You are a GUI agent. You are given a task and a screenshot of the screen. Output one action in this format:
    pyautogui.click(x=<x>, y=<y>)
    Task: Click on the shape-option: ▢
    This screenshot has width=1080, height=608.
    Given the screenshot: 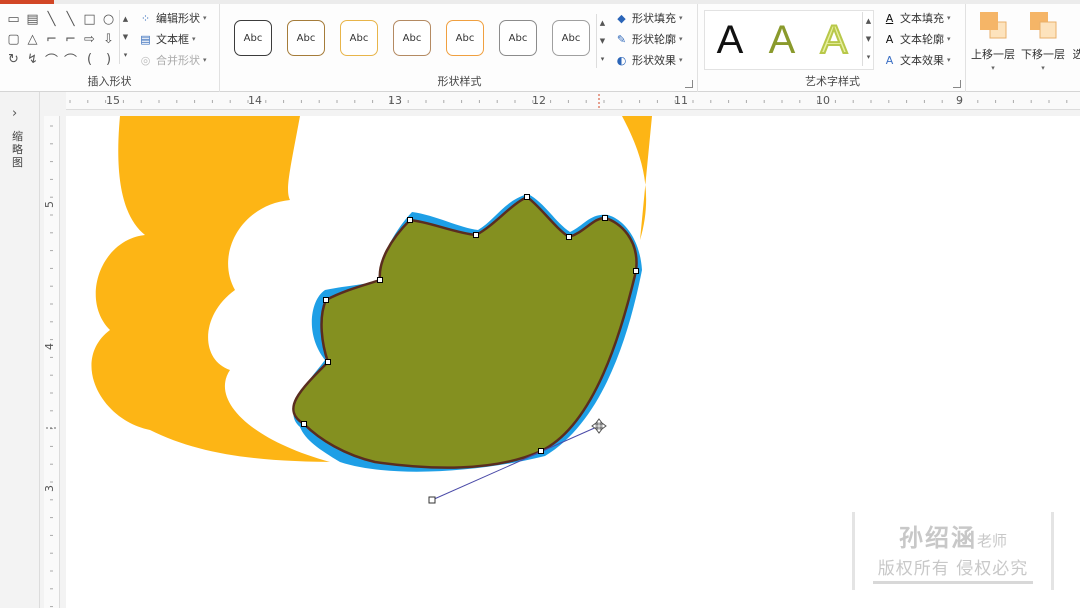 What is the action you would take?
    pyautogui.click(x=13, y=39)
    